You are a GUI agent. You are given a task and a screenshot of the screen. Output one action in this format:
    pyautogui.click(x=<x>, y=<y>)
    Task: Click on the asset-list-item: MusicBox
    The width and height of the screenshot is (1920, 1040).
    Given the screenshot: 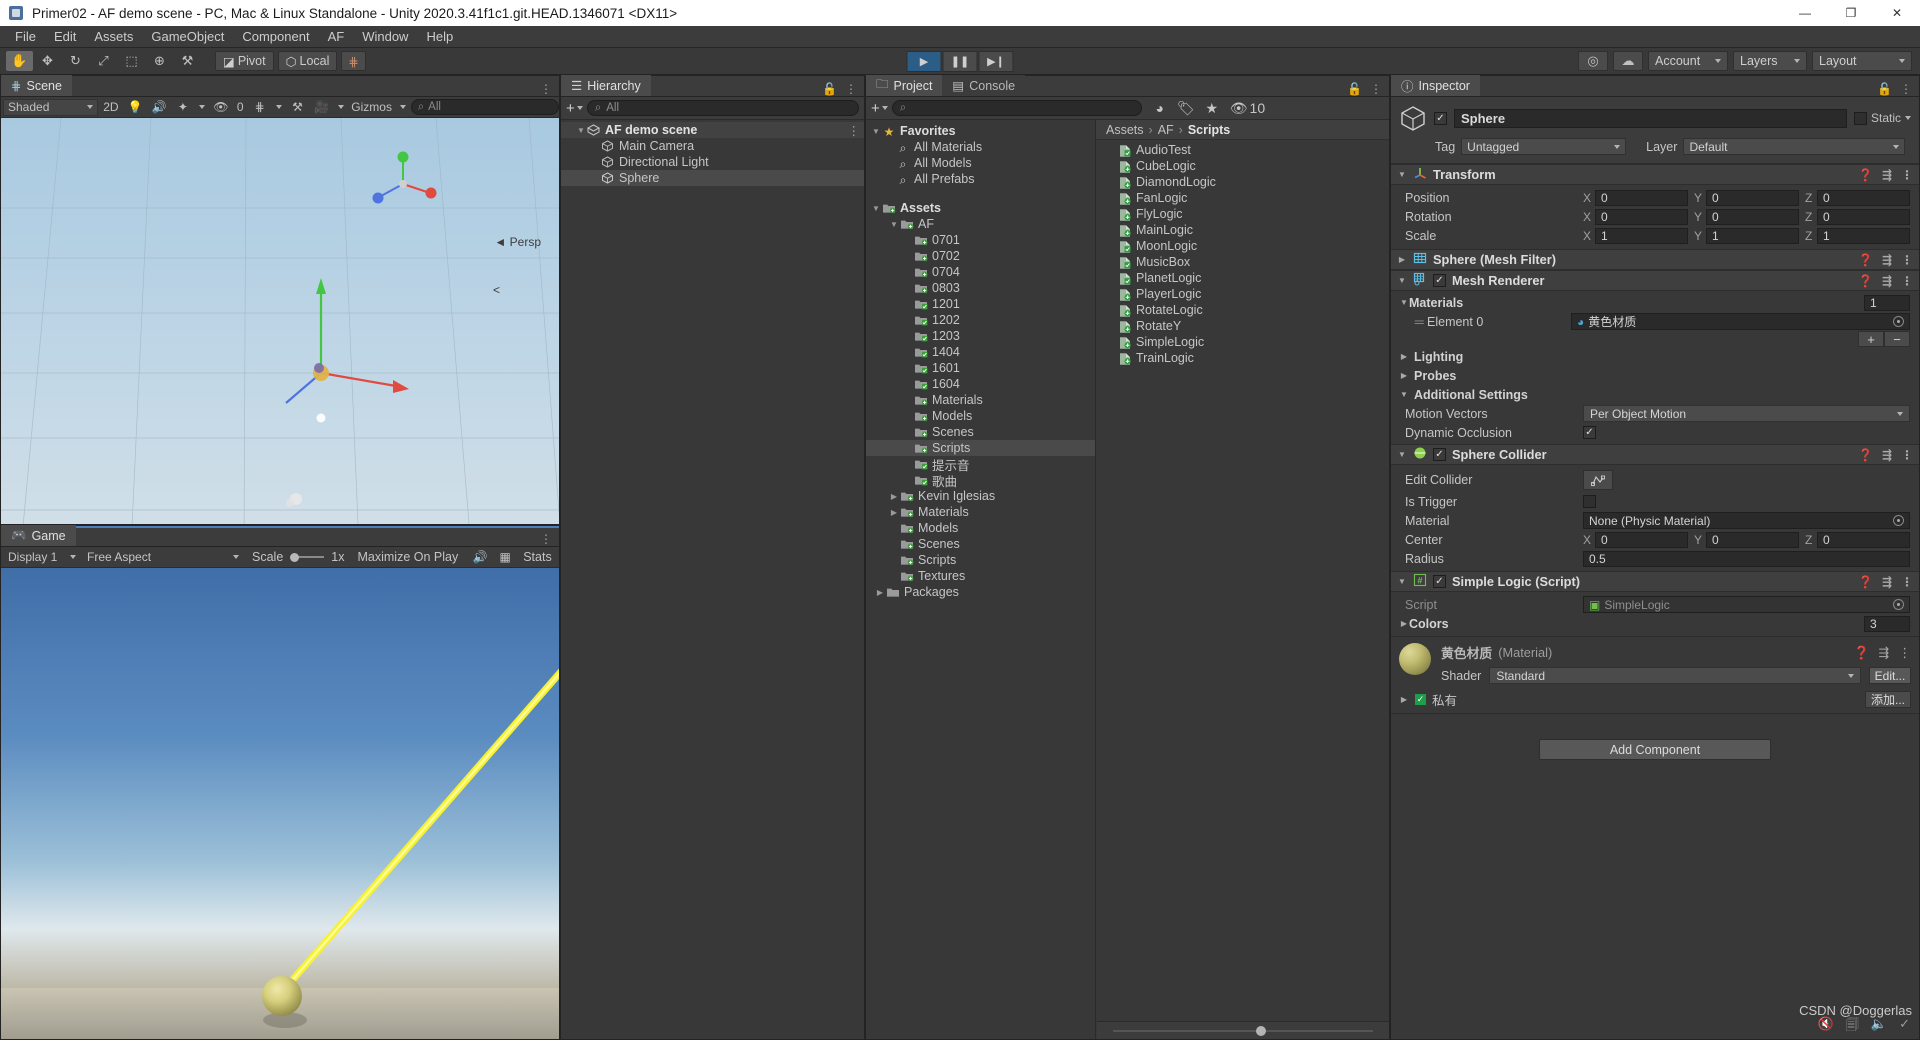 What is the action you would take?
    pyautogui.click(x=1242, y=262)
    